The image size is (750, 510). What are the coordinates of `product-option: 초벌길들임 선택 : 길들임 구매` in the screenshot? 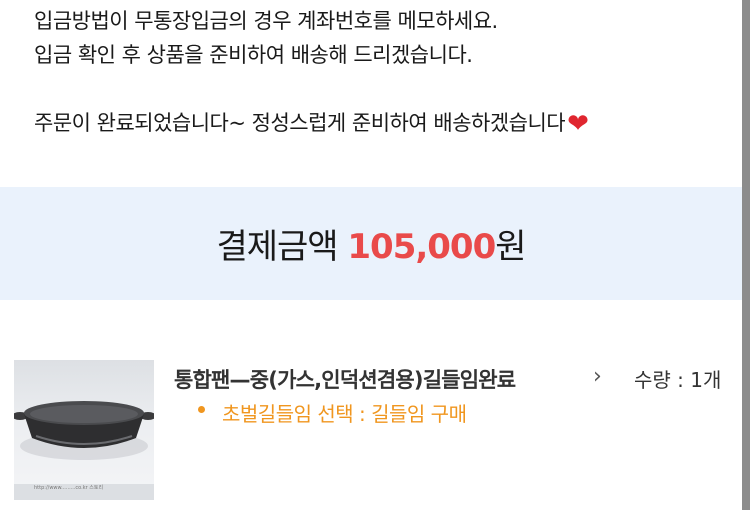 It's located at (332, 412).